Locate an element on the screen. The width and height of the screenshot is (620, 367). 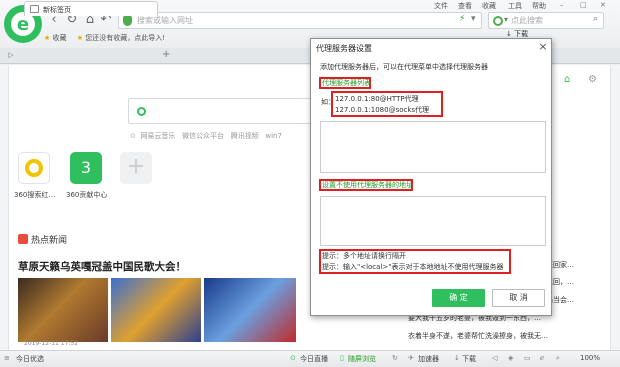
news-timestamp: 2019-12-11 17:52 is located at coordinates (51, 343).